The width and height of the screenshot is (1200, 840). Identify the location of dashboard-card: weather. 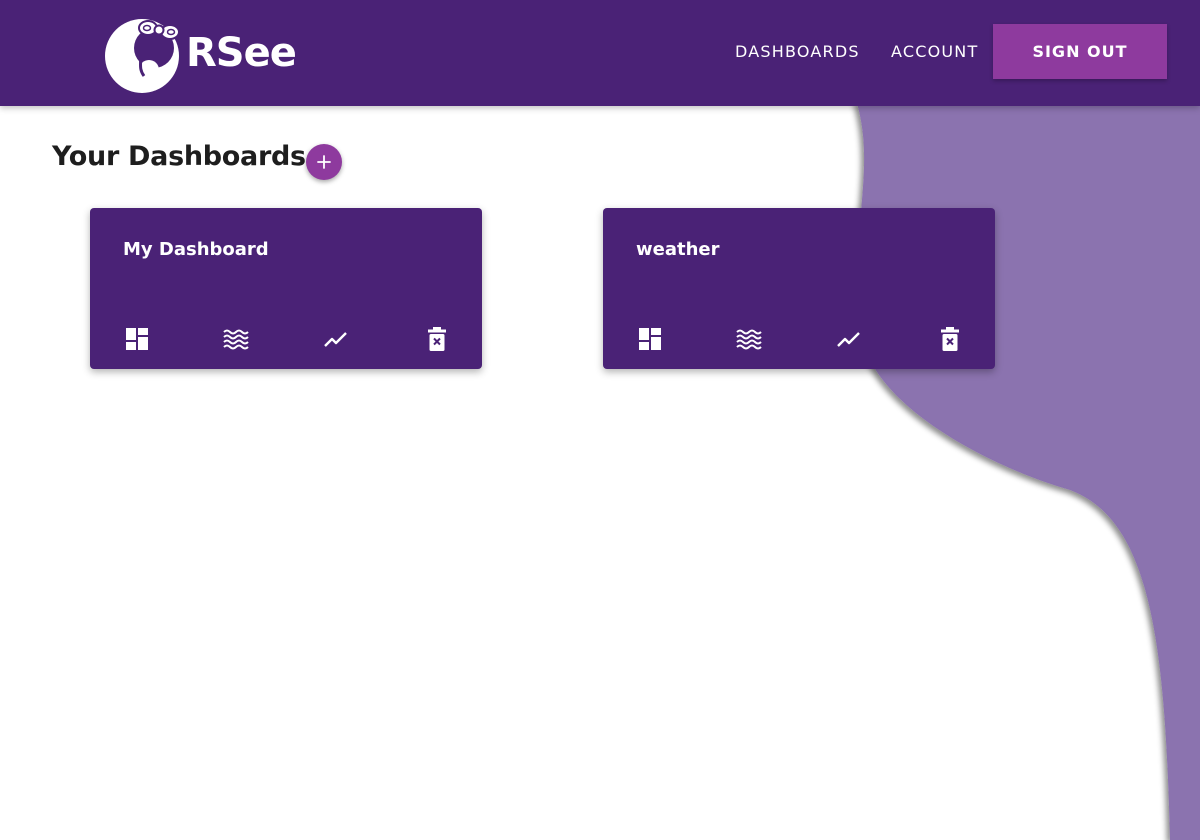
(799, 288).